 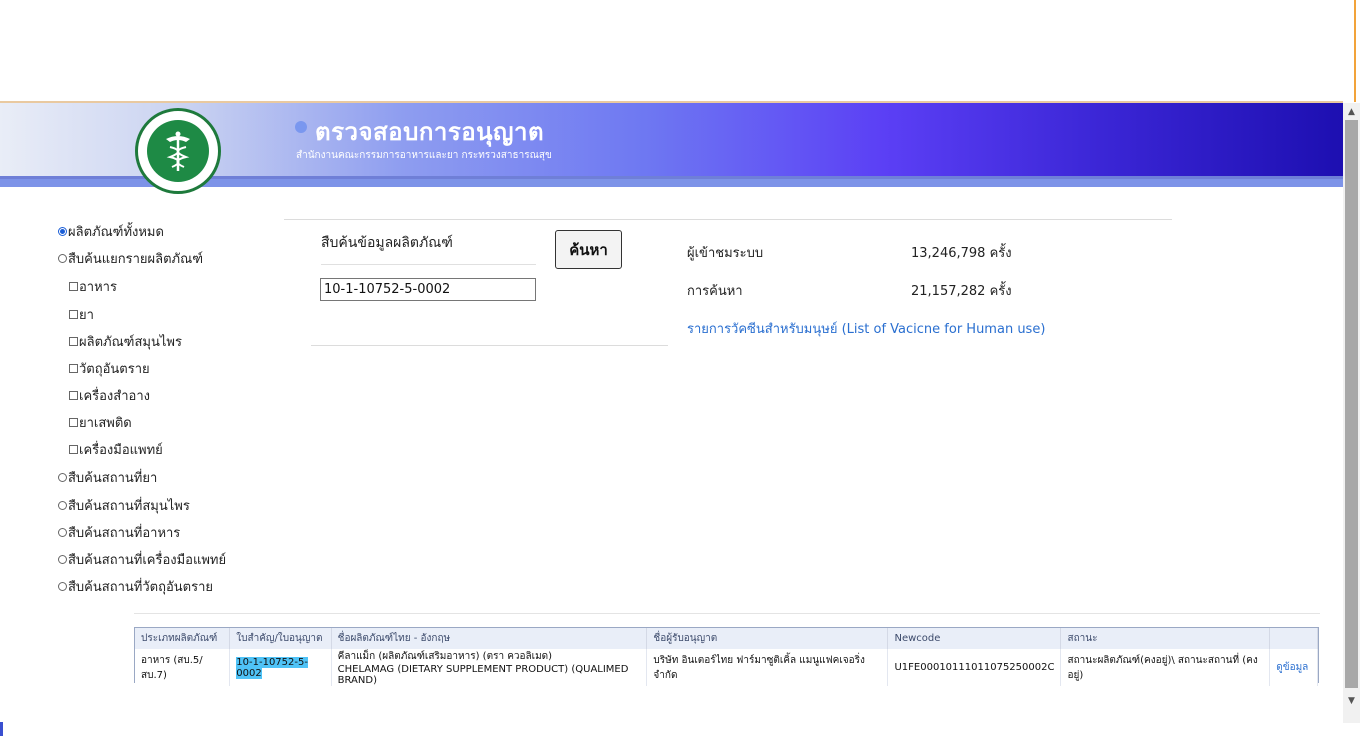 What do you see at coordinates (1355, 51) in the screenshot?
I see `window-edge-accent` at bounding box center [1355, 51].